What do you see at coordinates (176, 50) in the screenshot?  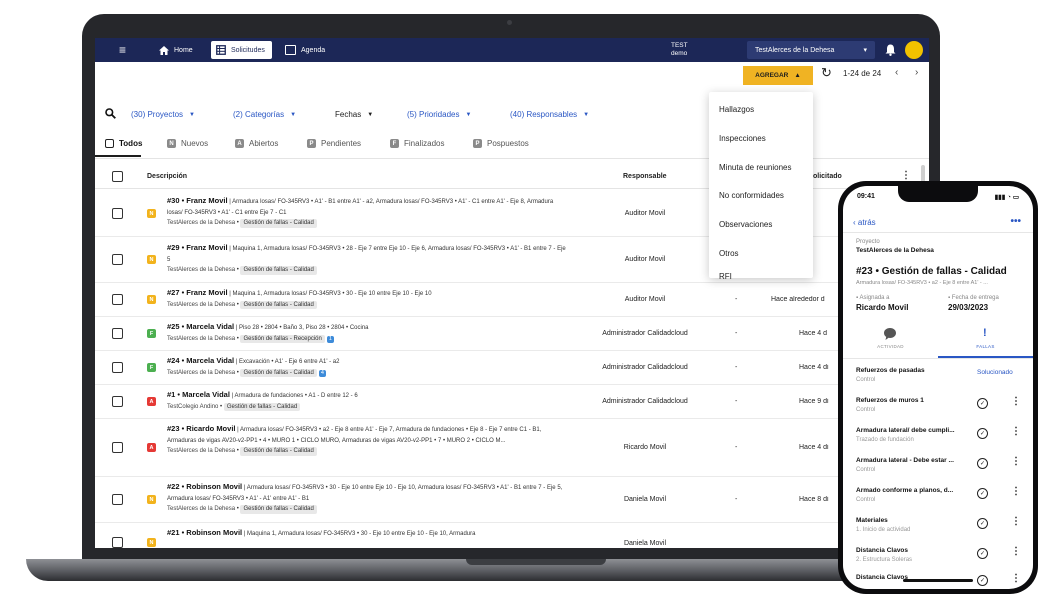 I see `nav-home: Home` at bounding box center [176, 50].